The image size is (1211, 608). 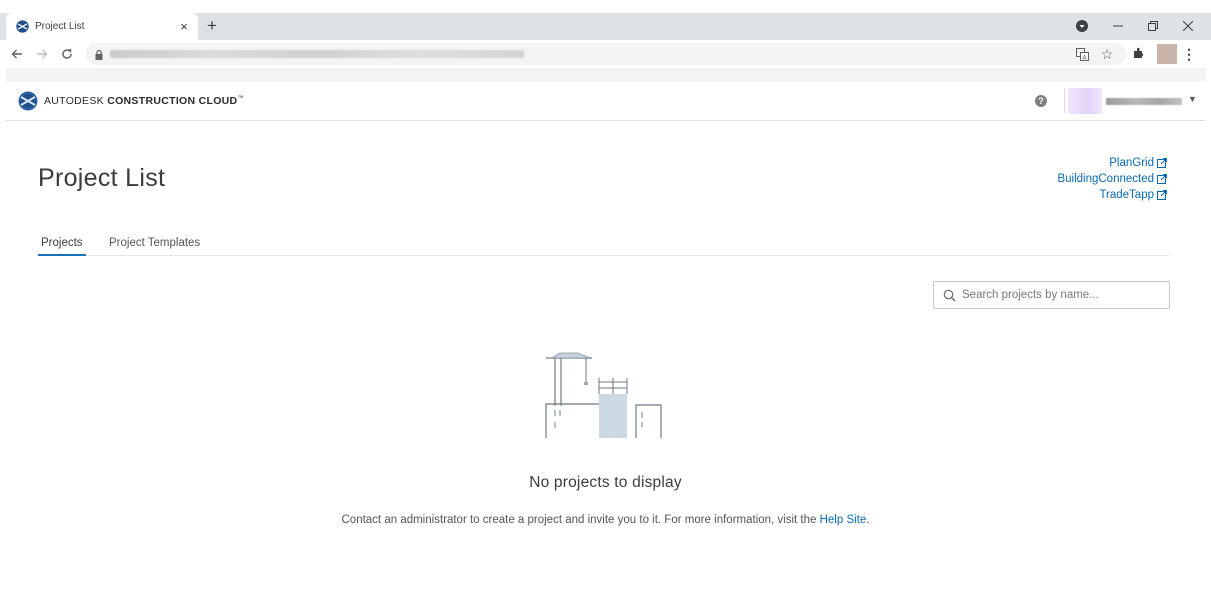 I want to click on construction-site-illustration, so click(x=603, y=396).